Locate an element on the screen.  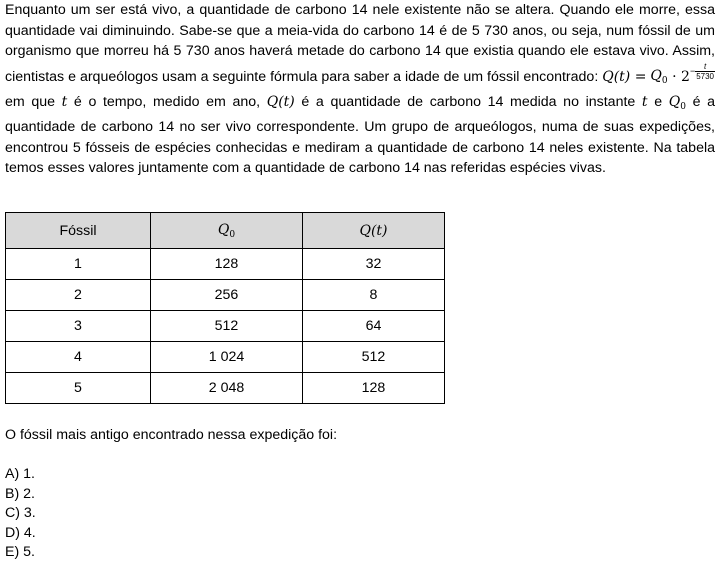
option-c: C) 3. is located at coordinates (20, 514).